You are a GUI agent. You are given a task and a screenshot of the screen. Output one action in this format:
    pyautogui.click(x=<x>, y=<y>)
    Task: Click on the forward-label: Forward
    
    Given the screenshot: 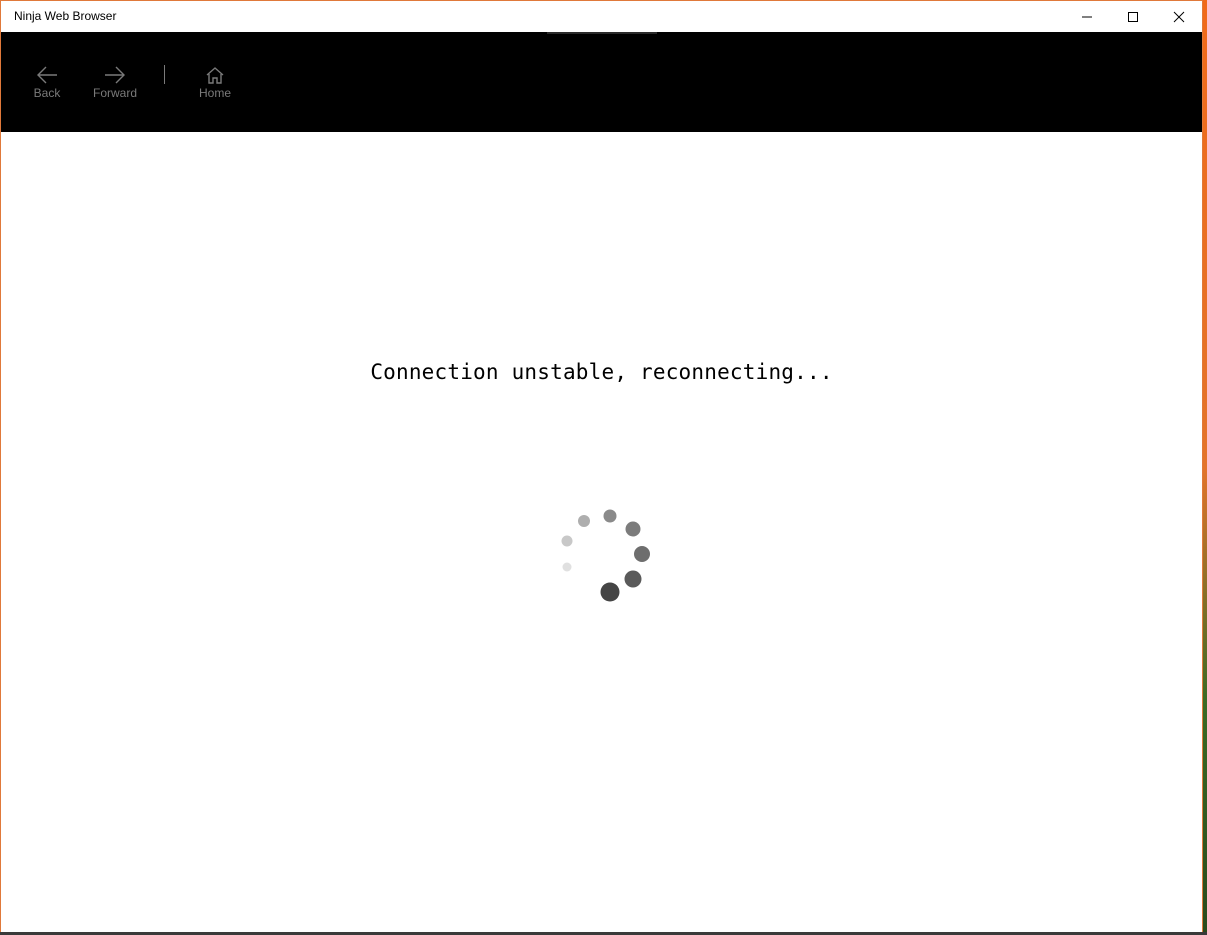 What is the action you would take?
    pyautogui.click(x=114, y=93)
    